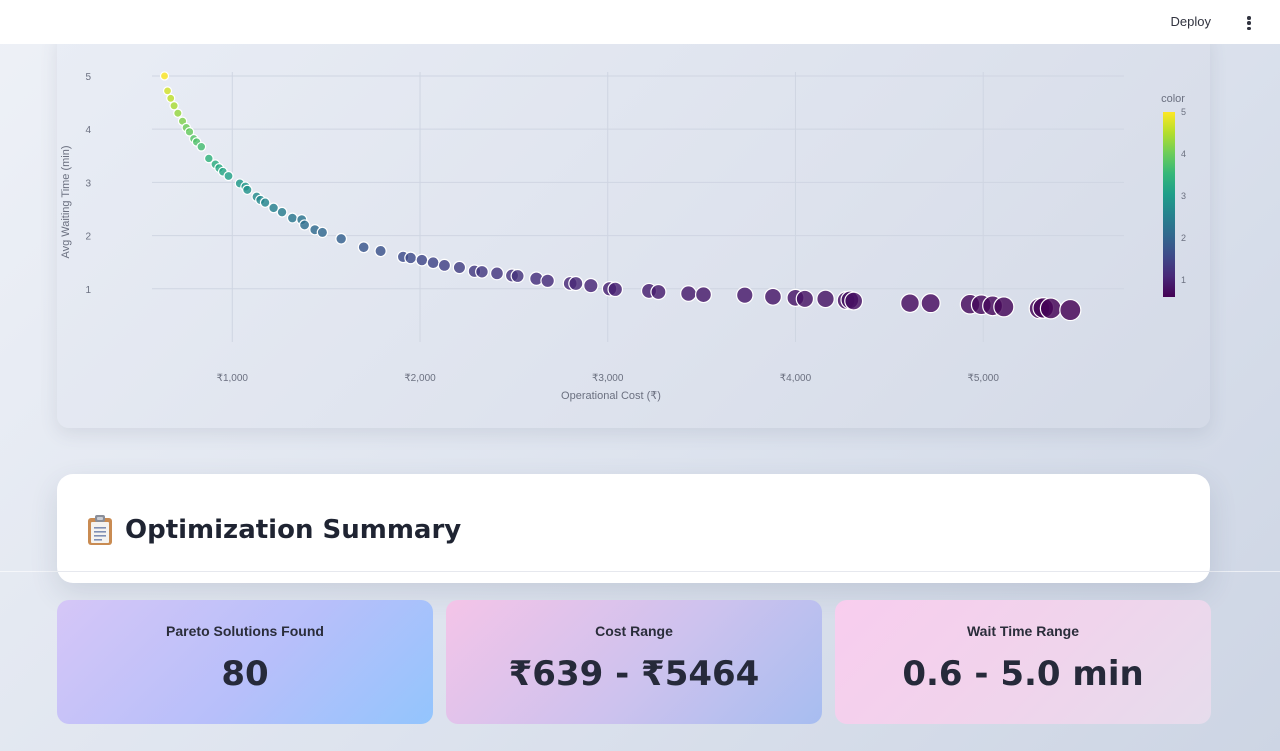  I want to click on deploy-button: Deploy, so click(1191, 21).